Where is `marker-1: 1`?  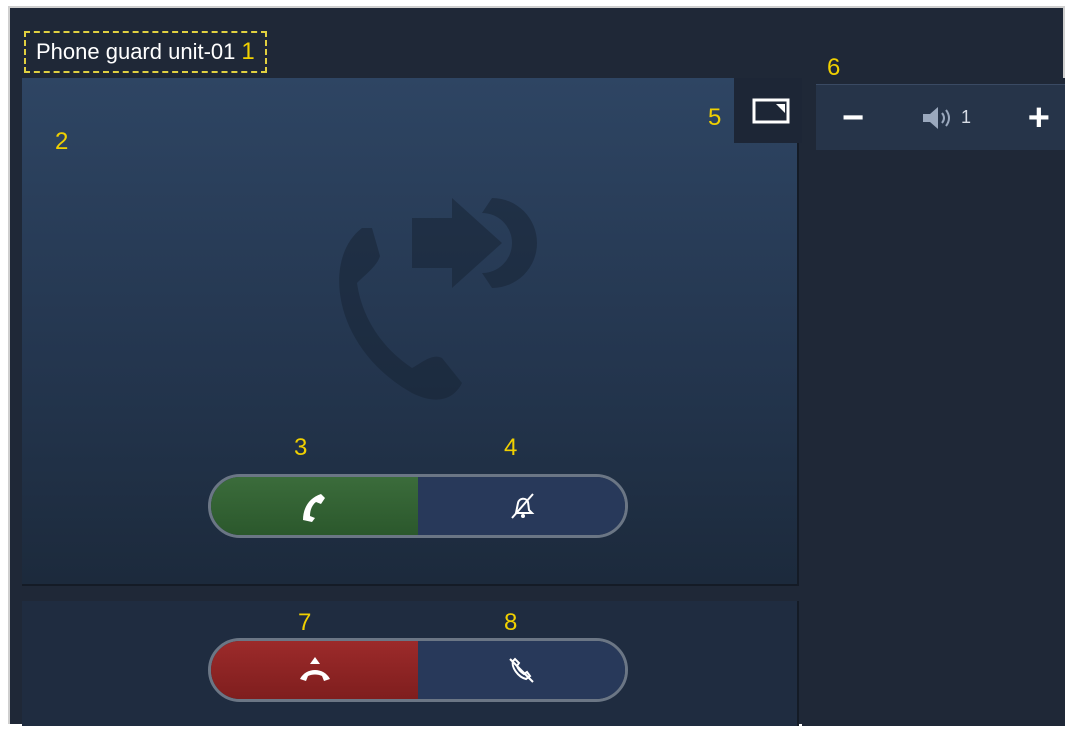 marker-1: 1 is located at coordinates (248, 51).